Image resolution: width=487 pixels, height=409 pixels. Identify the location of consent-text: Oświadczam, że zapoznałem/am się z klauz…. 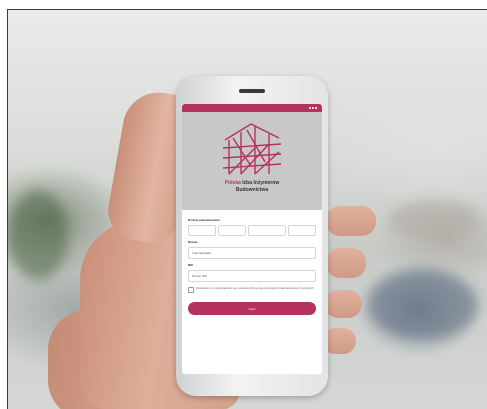
(255, 288).